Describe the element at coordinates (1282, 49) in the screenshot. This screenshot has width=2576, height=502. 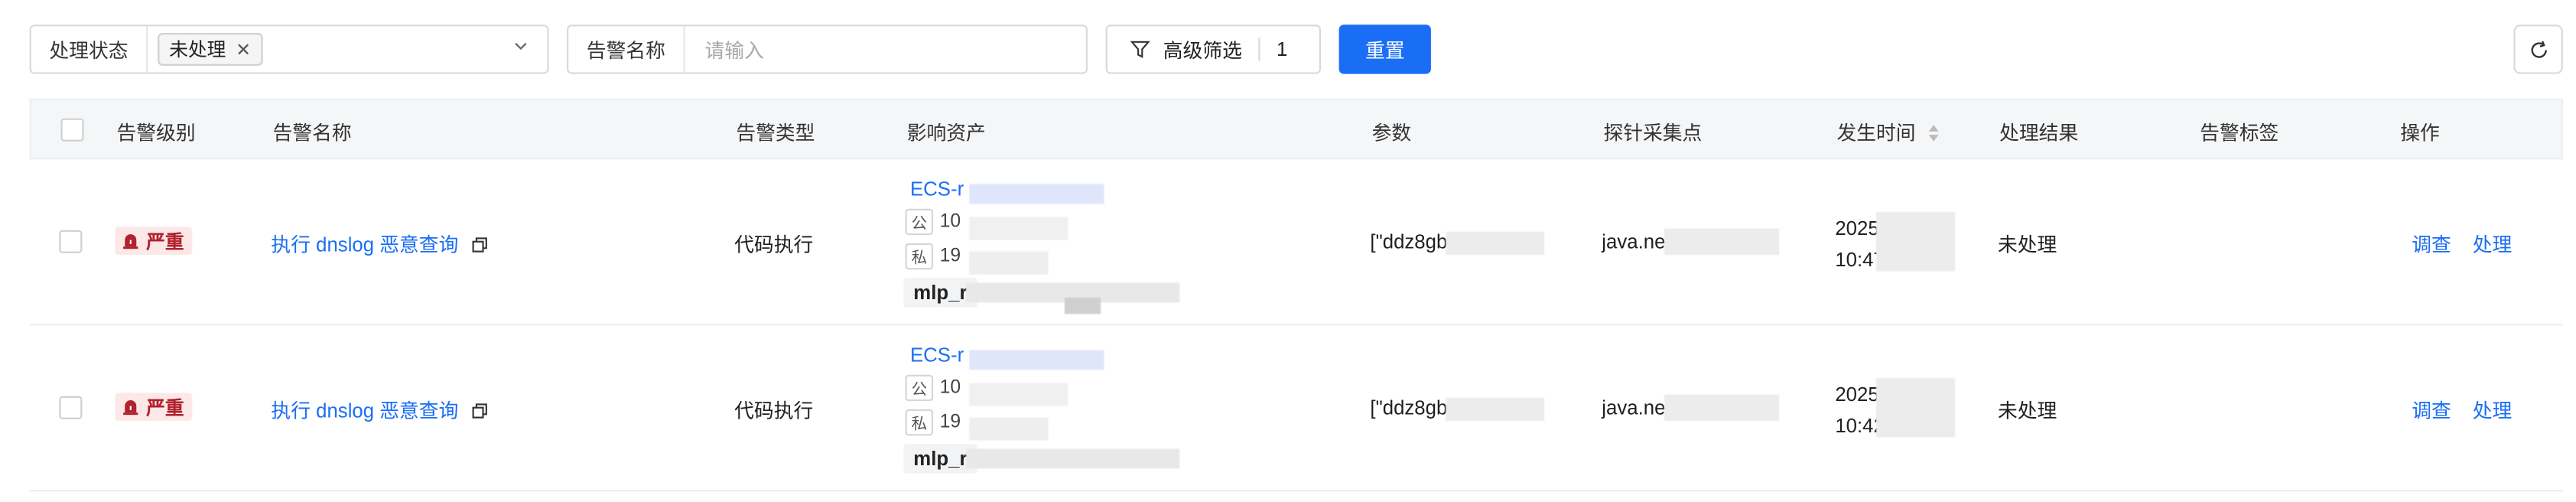
I see `advanced-filter-count: 1` at that location.